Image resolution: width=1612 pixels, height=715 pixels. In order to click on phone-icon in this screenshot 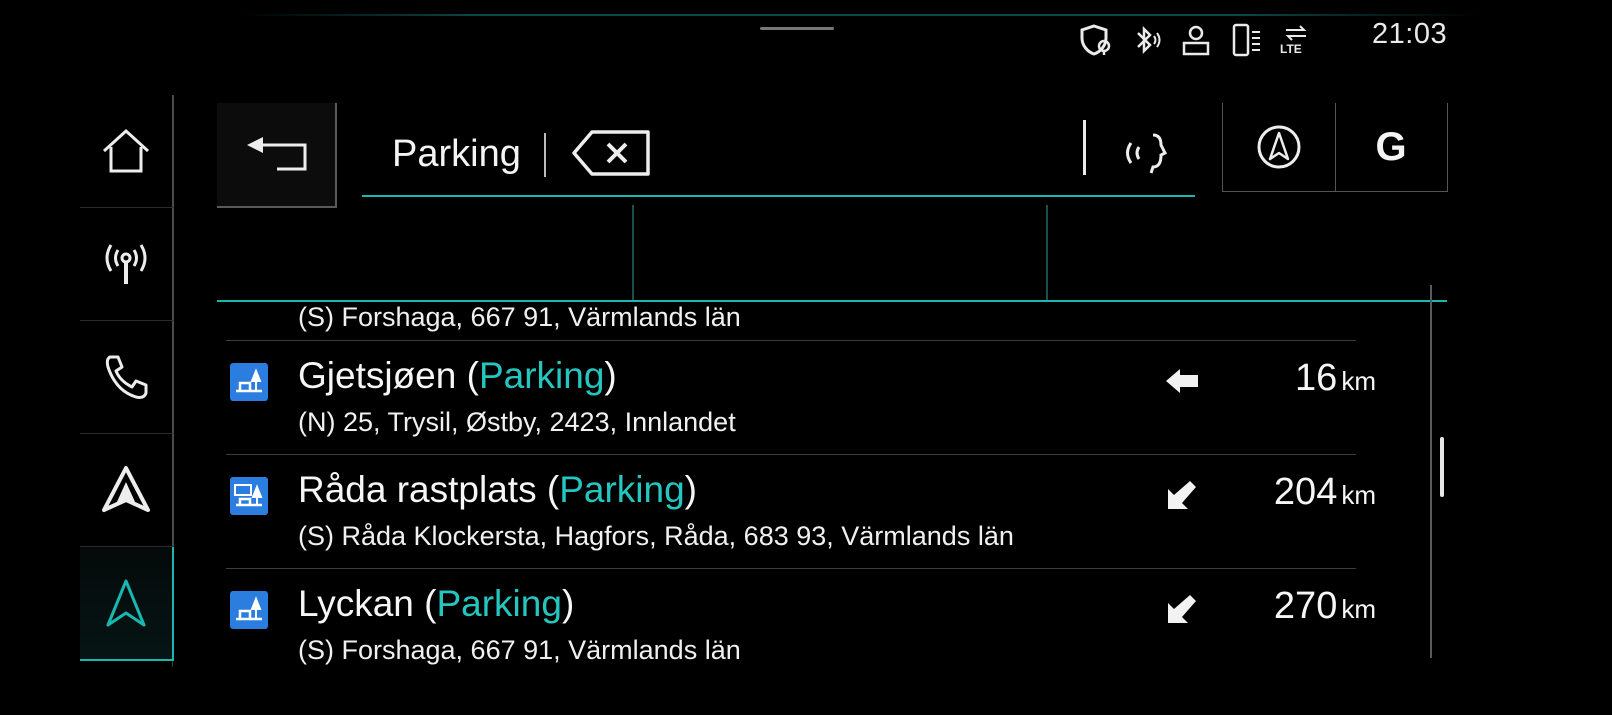, I will do `click(126, 377)`.